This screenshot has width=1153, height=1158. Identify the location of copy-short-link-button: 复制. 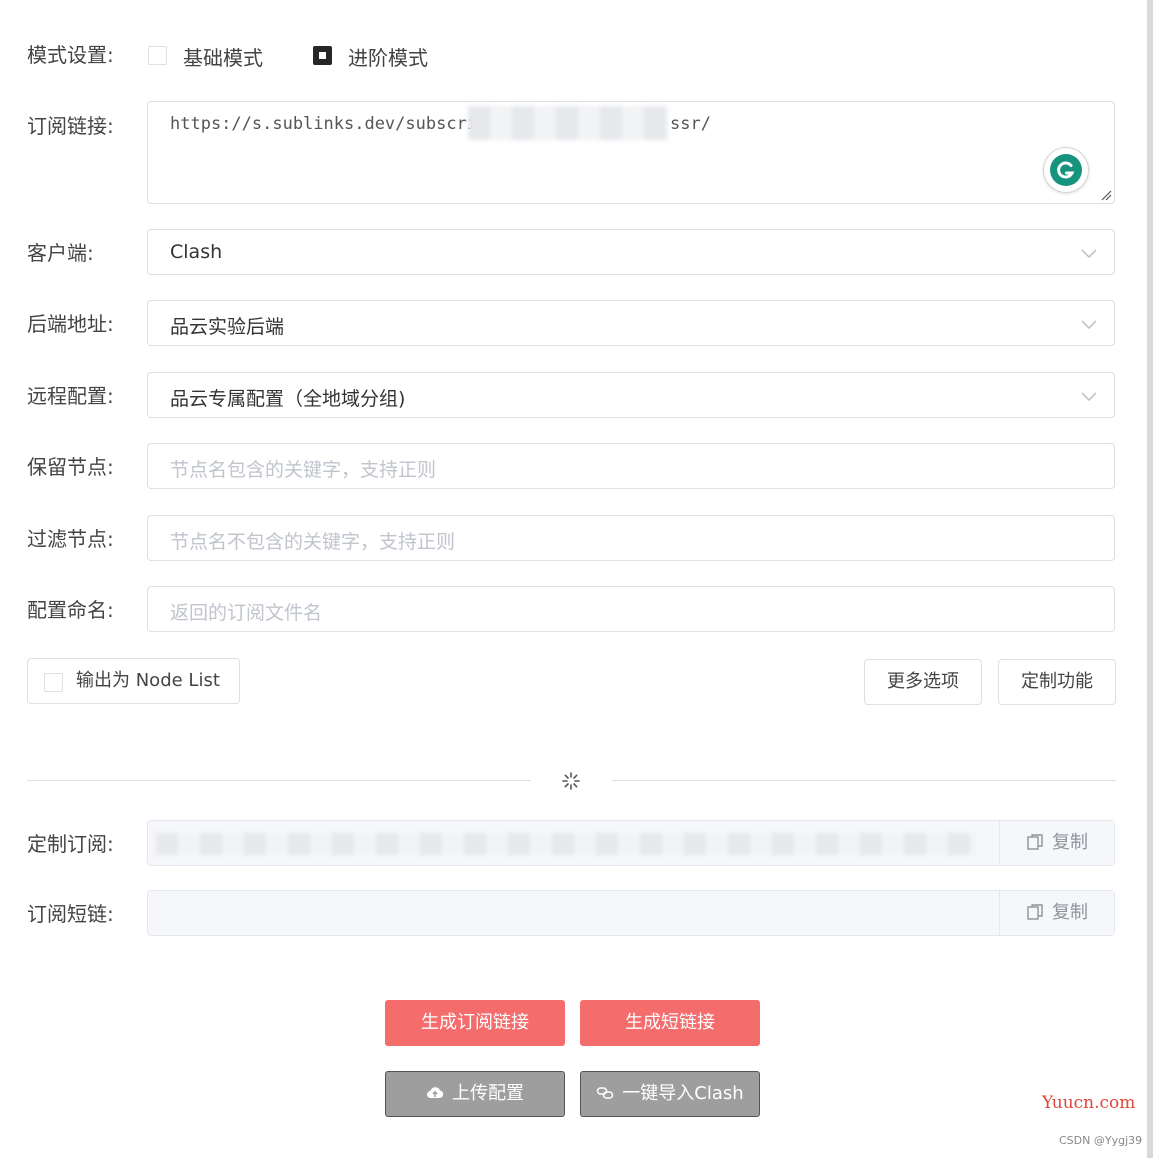
(1056, 913).